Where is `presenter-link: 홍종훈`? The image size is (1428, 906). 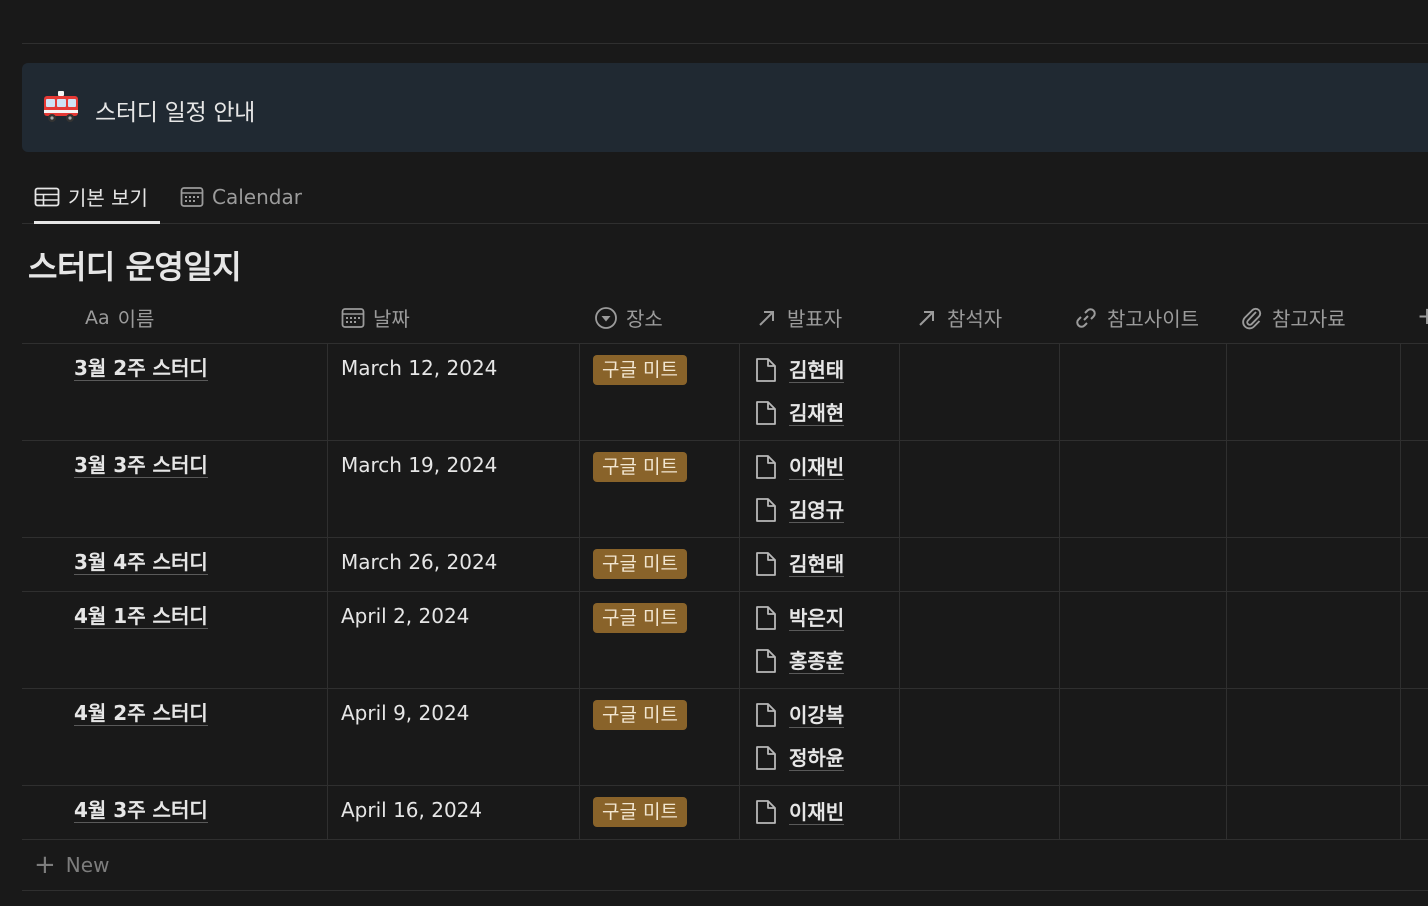
presenter-link: 홍종훈 is located at coordinates (800, 661).